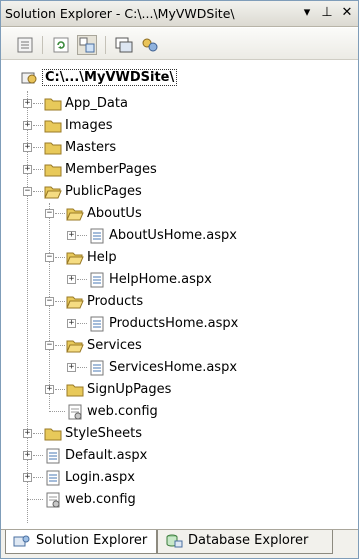  I want to click on copy-website-icon, so click(150, 45).